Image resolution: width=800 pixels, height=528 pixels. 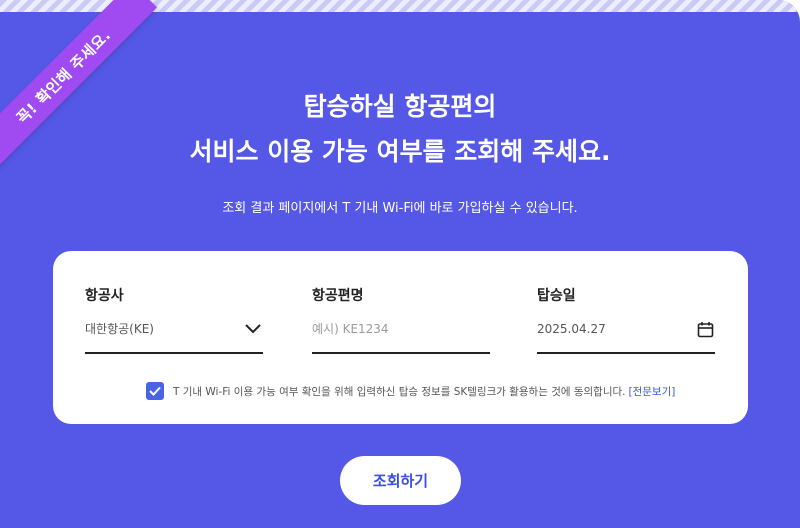 I want to click on search-button: 조회하기, so click(x=400, y=480).